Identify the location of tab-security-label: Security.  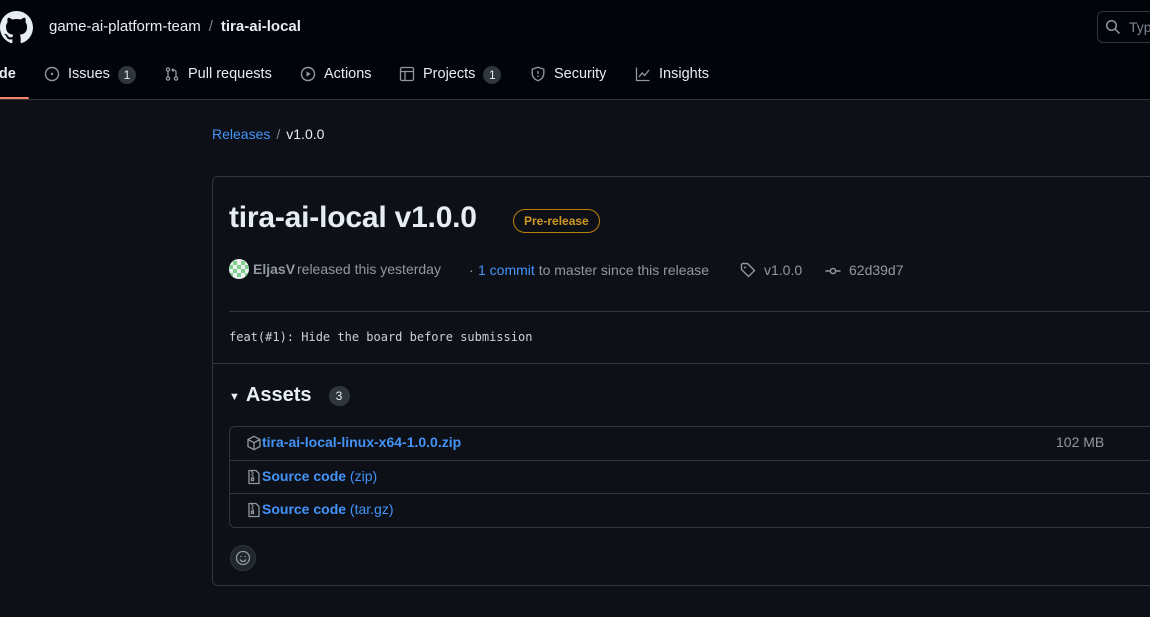
(580, 74).